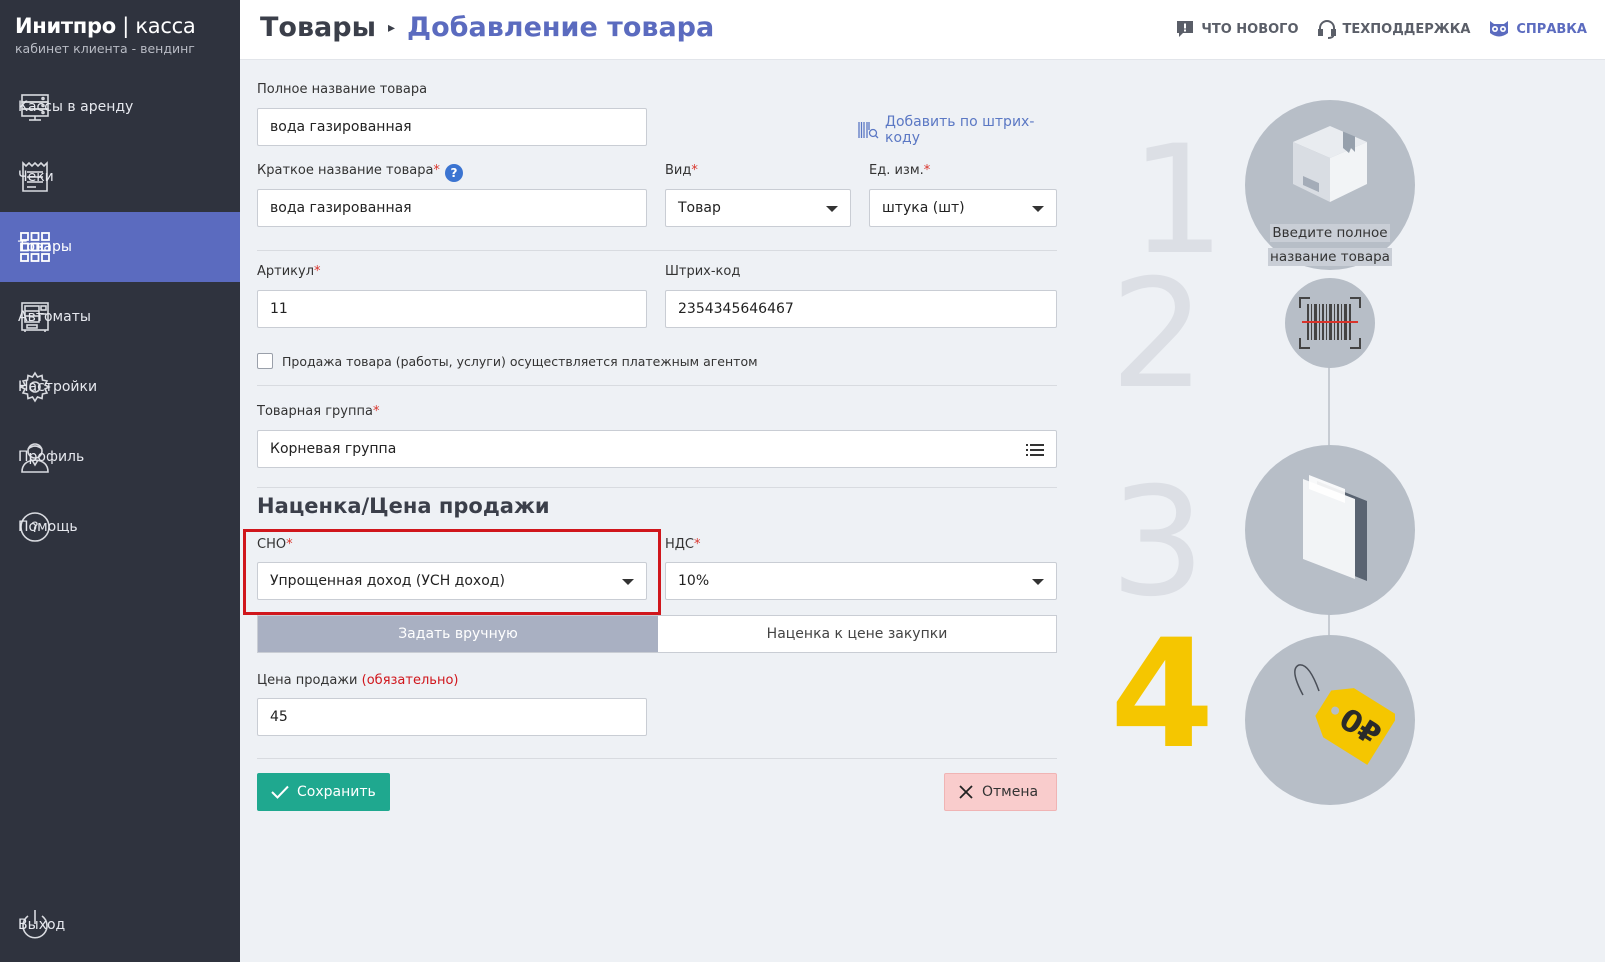 This screenshot has height=962, width=1605. What do you see at coordinates (42, 925) in the screenshot?
I see `logout-label: Выход` at bounding box center [42, 925].